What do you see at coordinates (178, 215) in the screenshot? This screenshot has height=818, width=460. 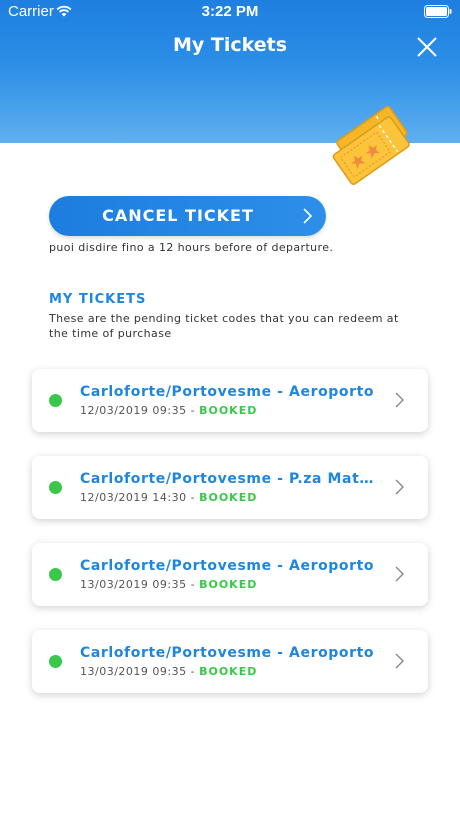 I see `cancel-ticket-label: CANCEL TICKET` at bounding box center [178, 215].